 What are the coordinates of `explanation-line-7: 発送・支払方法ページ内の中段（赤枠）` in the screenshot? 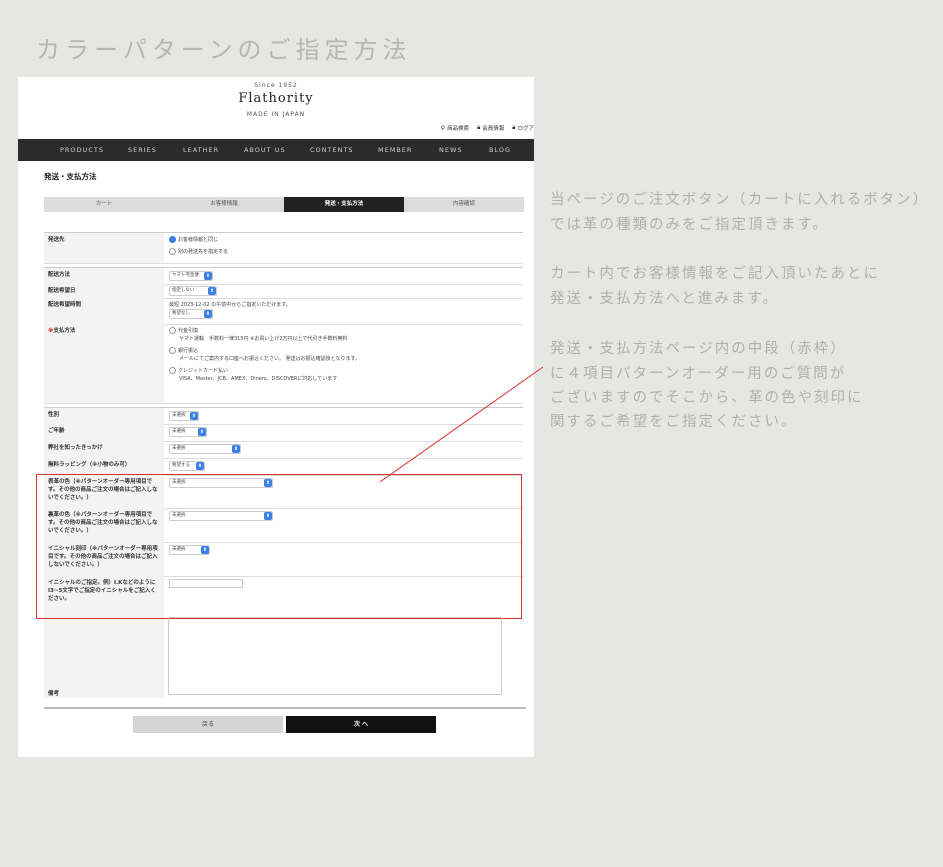 It's located at (698, 349).